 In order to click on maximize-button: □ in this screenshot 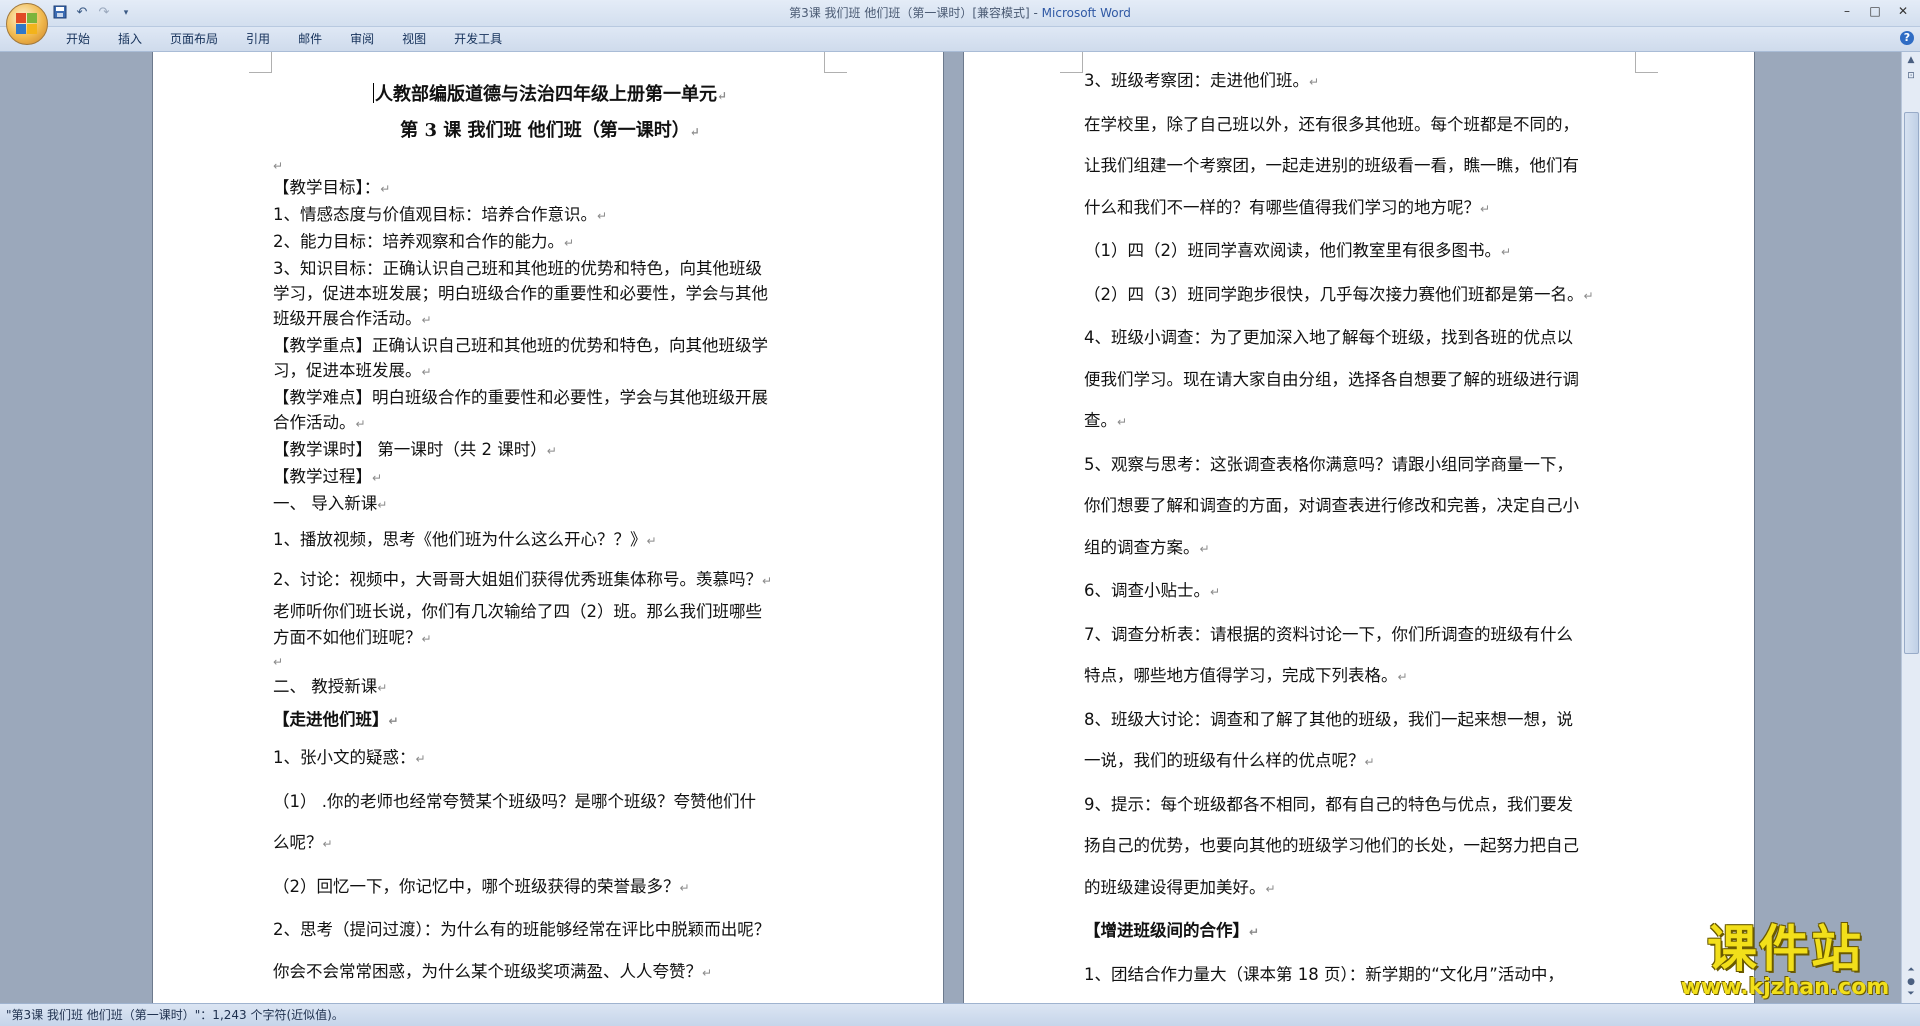, I will do `click(1875, 11)`.